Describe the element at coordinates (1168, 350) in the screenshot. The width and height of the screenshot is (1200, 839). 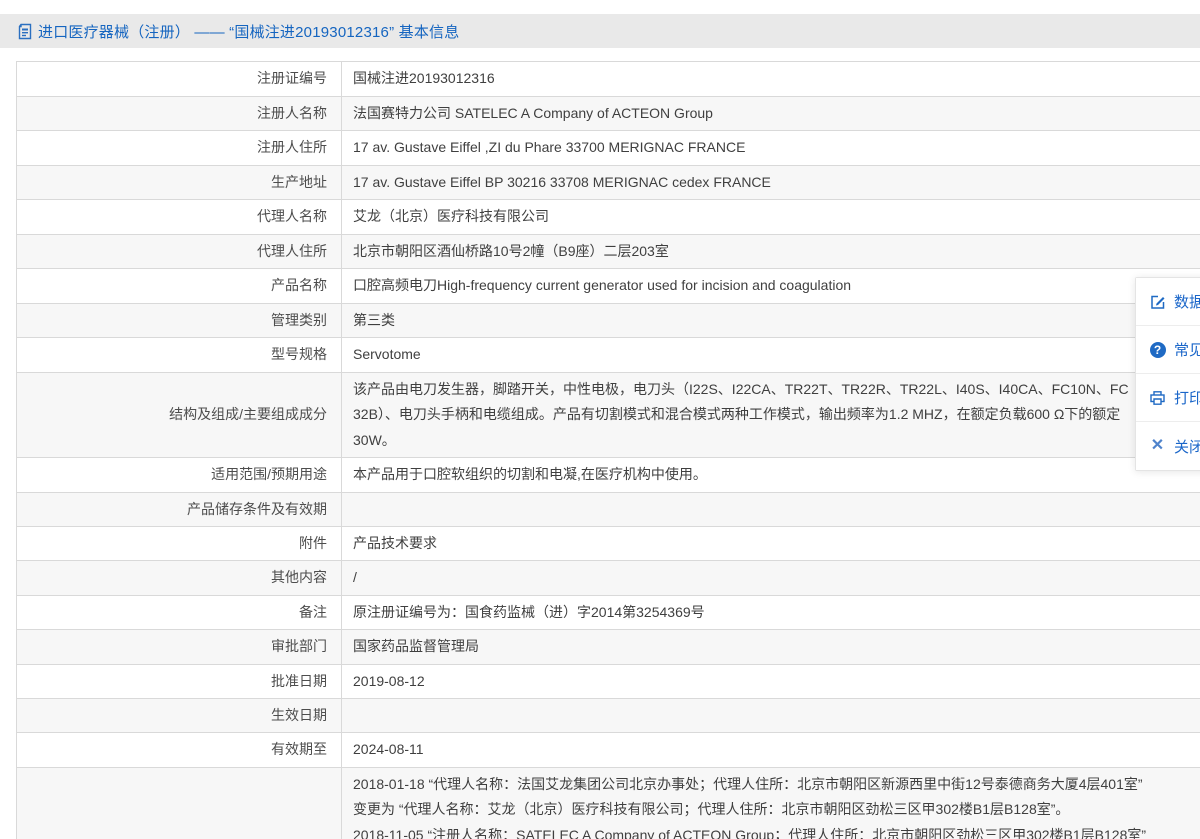
I see `toolbar-item-faq: ? 常见` at that location.